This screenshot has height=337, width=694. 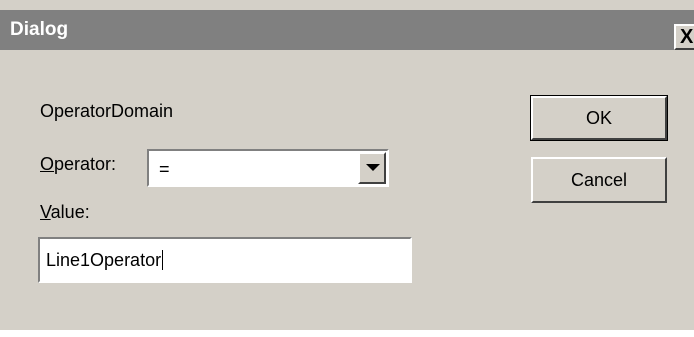 I want to click on operator-label: Operator:, so click(x=78, y=164).